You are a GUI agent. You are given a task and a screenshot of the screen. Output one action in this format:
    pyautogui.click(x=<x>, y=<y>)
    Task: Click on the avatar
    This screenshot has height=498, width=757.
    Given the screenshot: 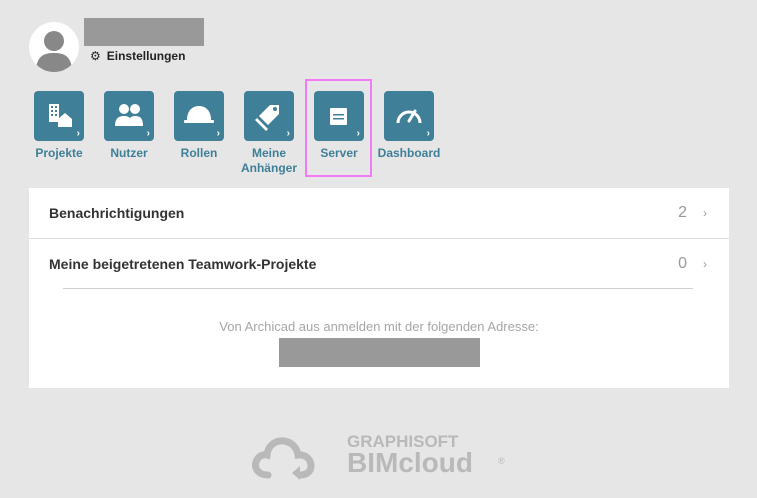 What is the action you would take?
    pyautogui.click(x=54, y=47)
    